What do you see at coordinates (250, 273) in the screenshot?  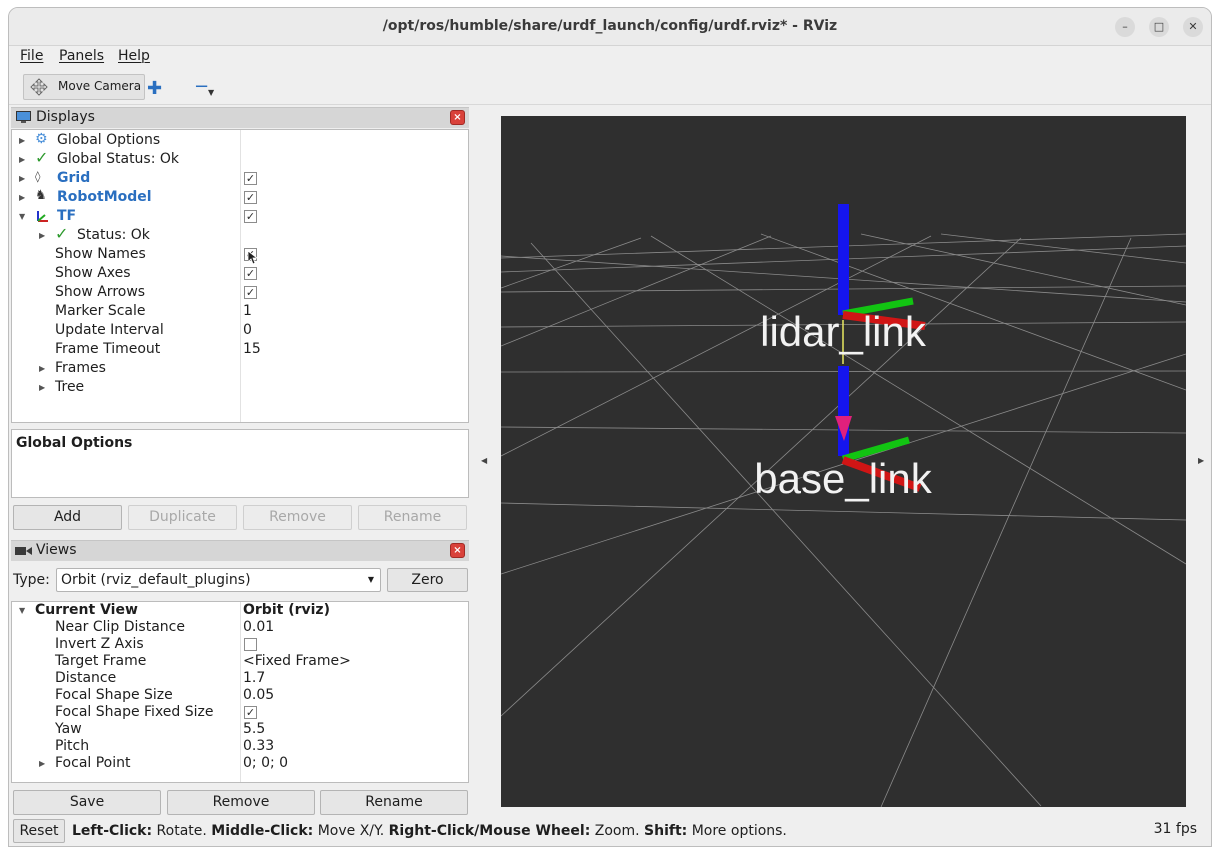 I see `show-axes-checkbox: ✓` at bounding box center [250, 273].